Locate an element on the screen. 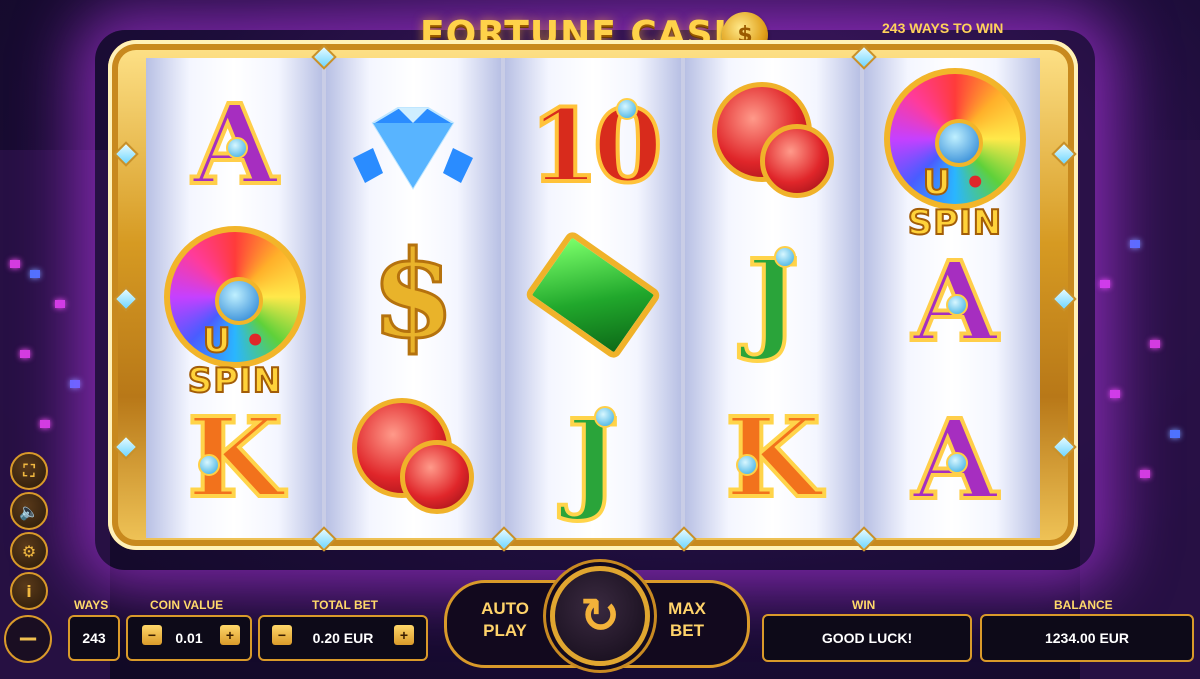 The width and height of the screenshot is (1200, 679). gear-icon: ⚙ is located at coordinates (29, 551).